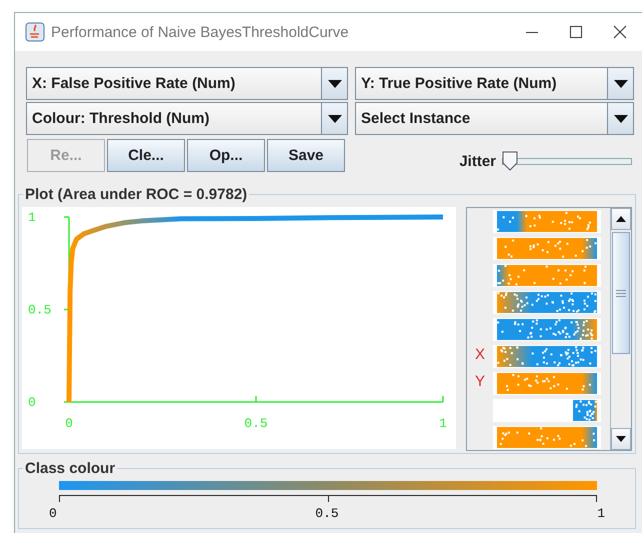 The width and height of the screenshot is (642, 533). I want to click on x-tick-label: 0, so click(69, 423).